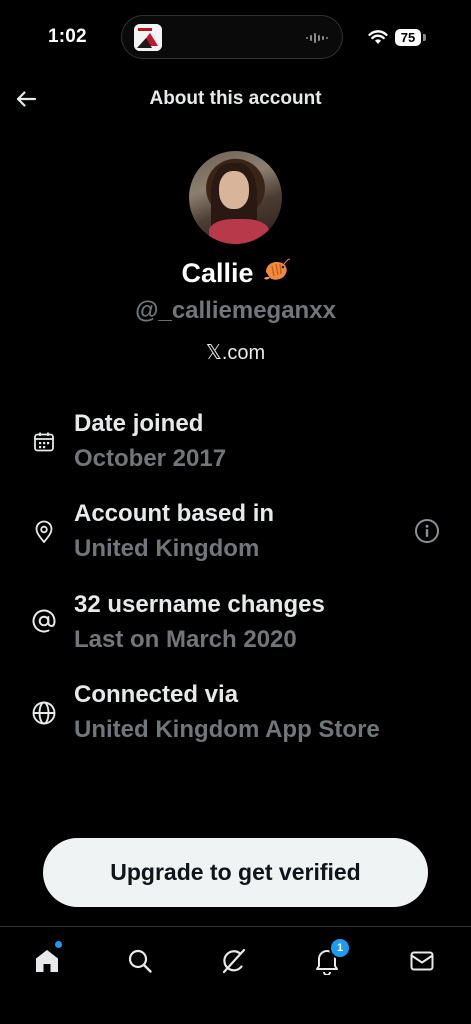  What do you see at coordinates (44, 713) in the screenshot?
I see `globe-icon` at bounding box center [44, 713].